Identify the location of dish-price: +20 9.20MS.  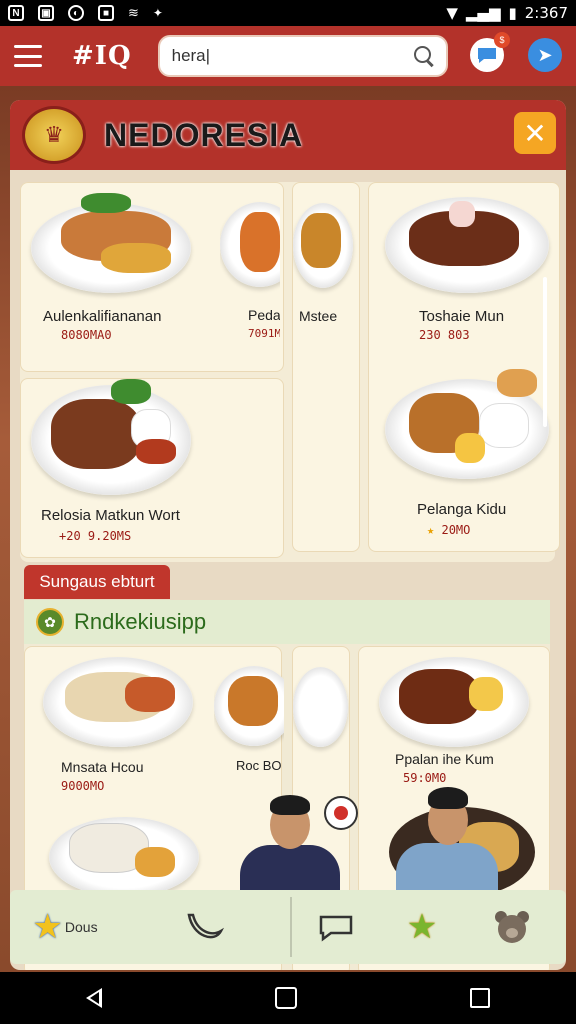
(95, 536).